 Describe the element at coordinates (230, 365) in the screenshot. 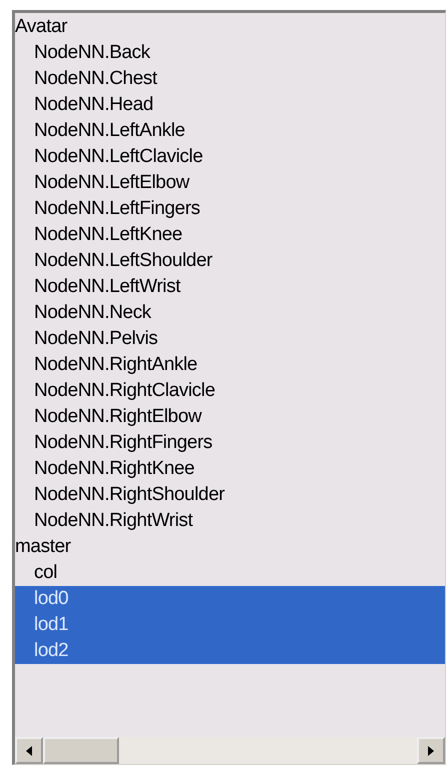

I see `tree-item: NodeNN.RightAnkle` at that location.